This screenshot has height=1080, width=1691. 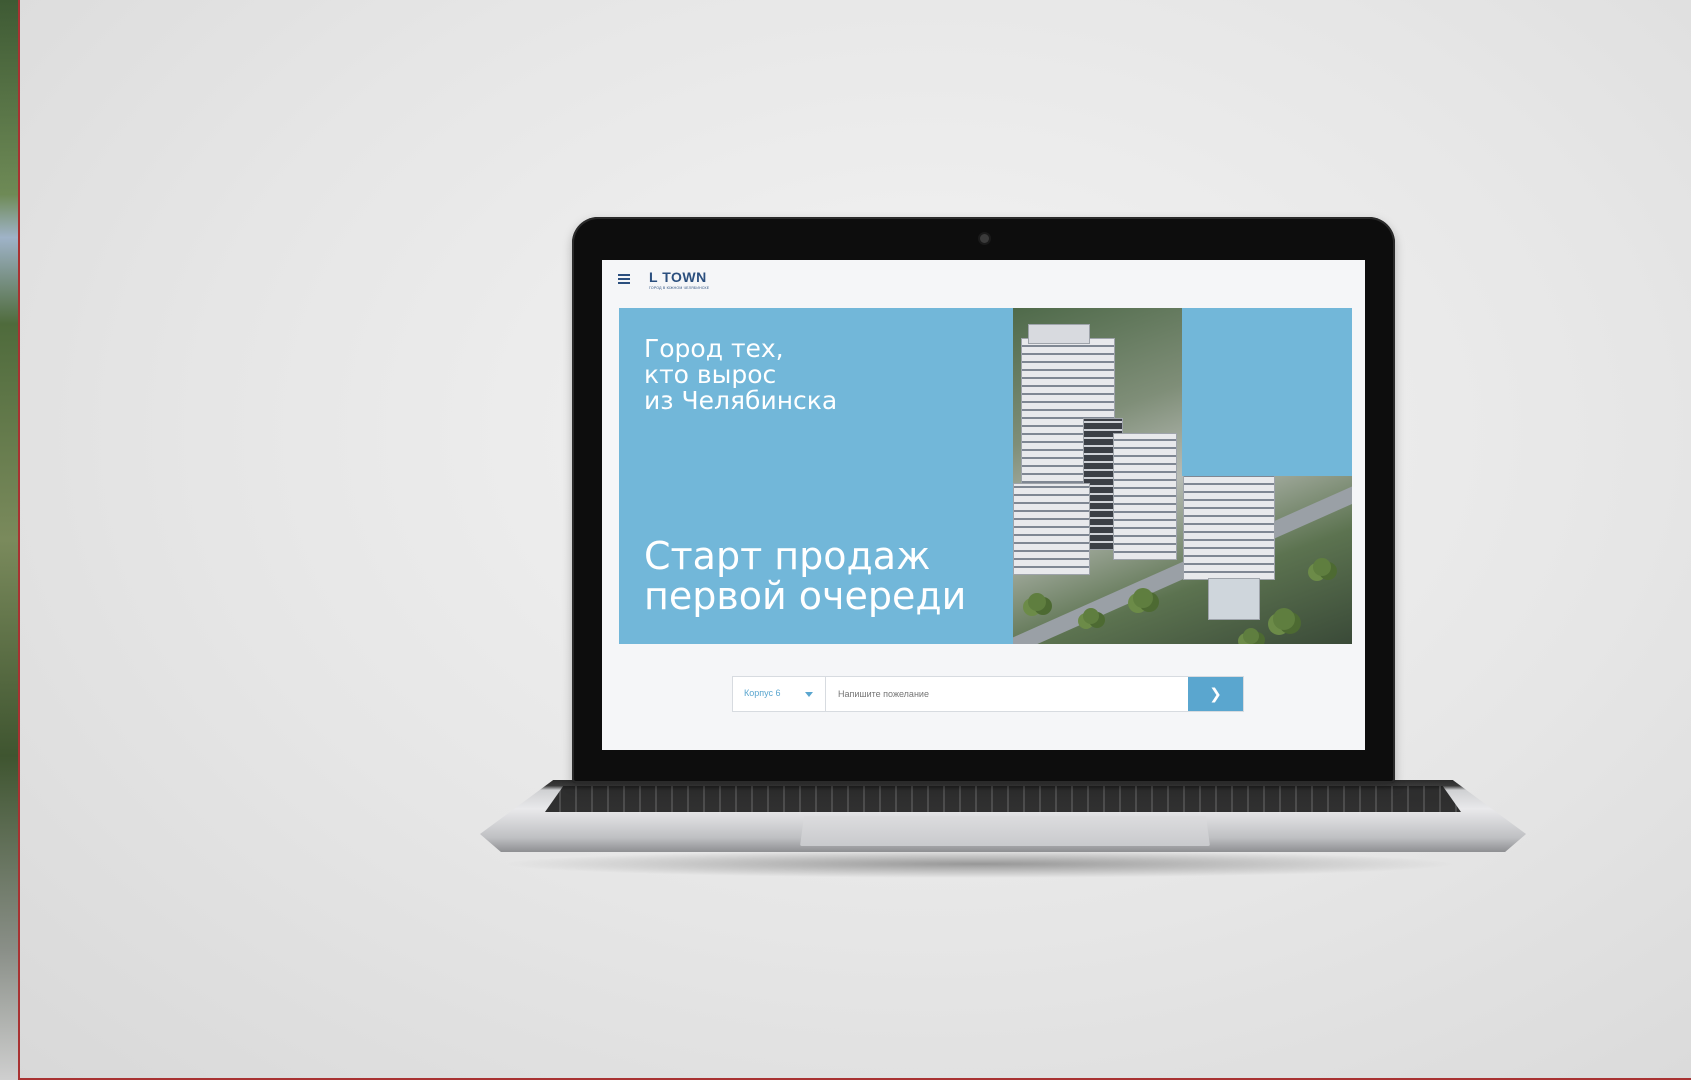 I want to click on background-photo-strip, so click(x=10, y=540).